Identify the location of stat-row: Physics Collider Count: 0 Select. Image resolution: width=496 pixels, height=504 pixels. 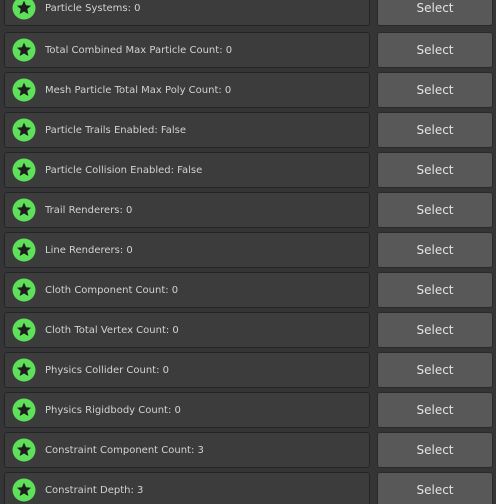
(248, 371).